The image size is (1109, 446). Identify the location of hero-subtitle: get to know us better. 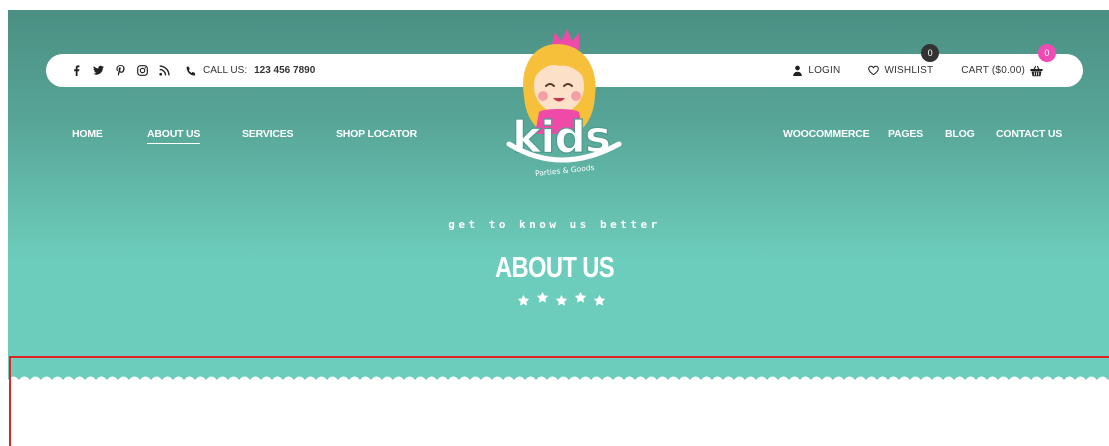
(554, 224).